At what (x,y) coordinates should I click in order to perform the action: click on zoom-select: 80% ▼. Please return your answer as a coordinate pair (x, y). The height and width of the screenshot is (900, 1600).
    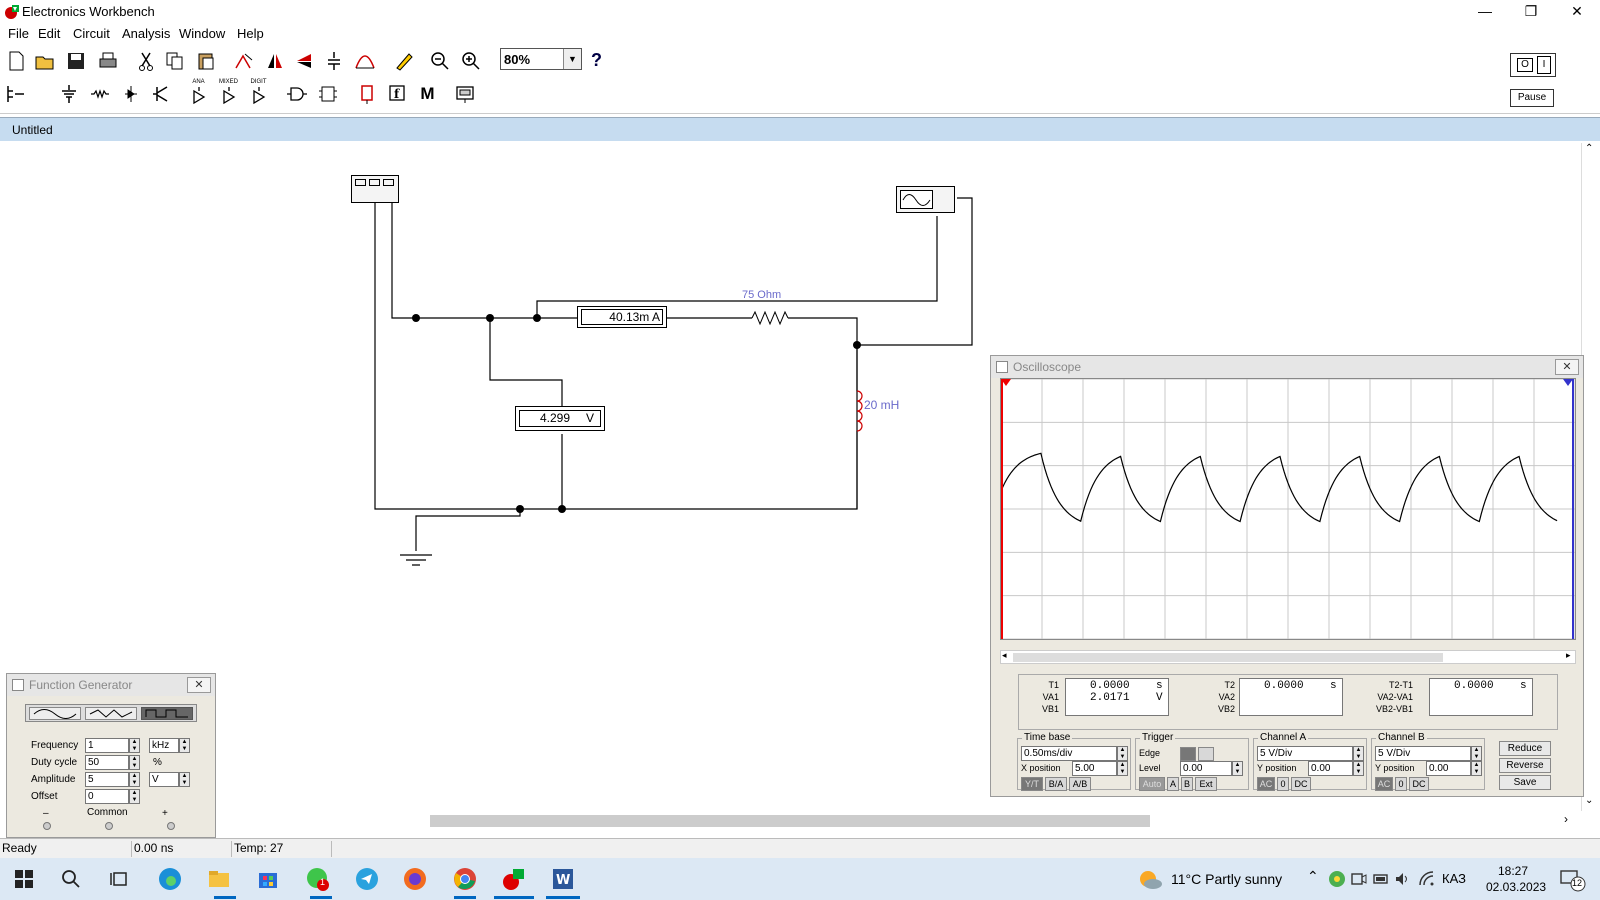
    Looking at the image, I should click on (541, 59).